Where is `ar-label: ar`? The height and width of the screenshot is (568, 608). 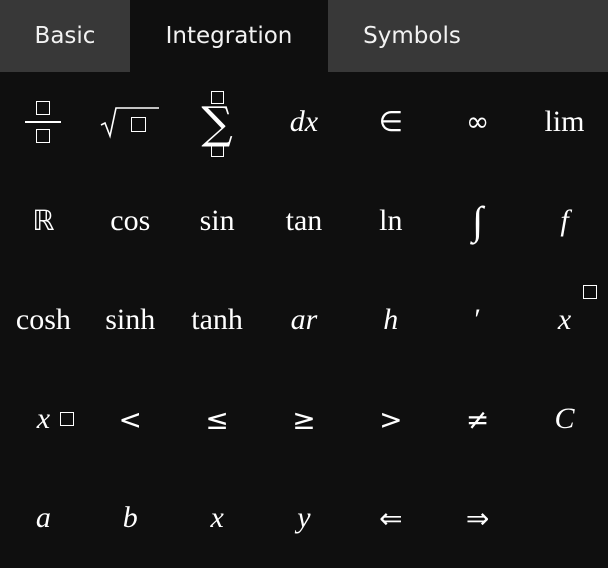
ar-label: ar is located at coordinates (304, 319).